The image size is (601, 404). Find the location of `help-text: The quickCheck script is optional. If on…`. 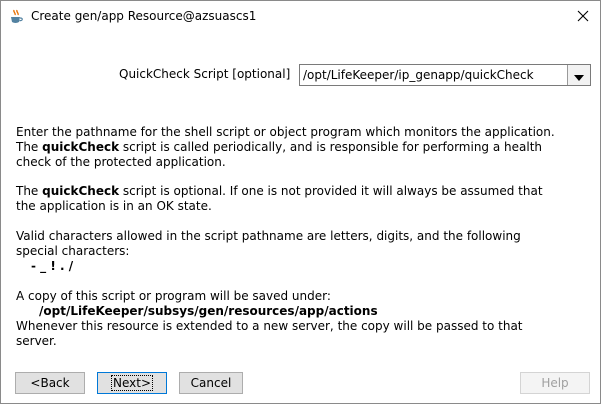

help-text: The quickCheck script is optional. If on… is located at coordinates (279, 191).